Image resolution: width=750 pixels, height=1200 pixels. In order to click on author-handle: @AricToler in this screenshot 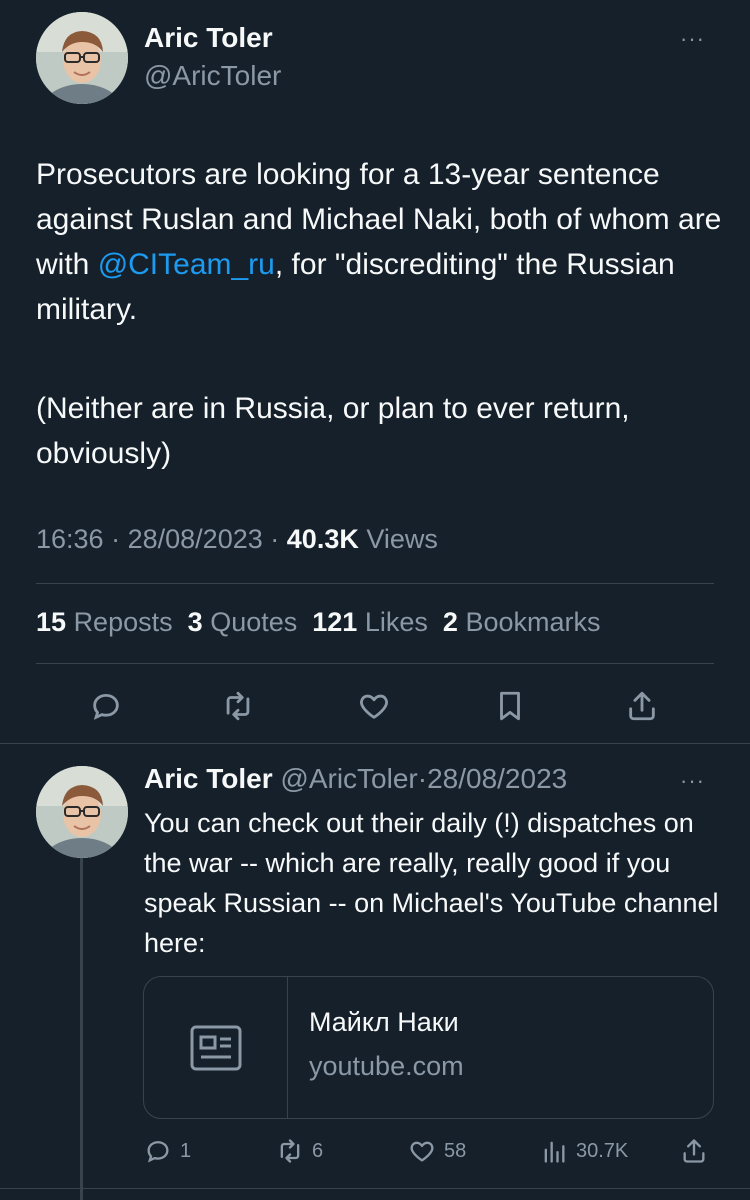, I will do `click(212, 76)`.